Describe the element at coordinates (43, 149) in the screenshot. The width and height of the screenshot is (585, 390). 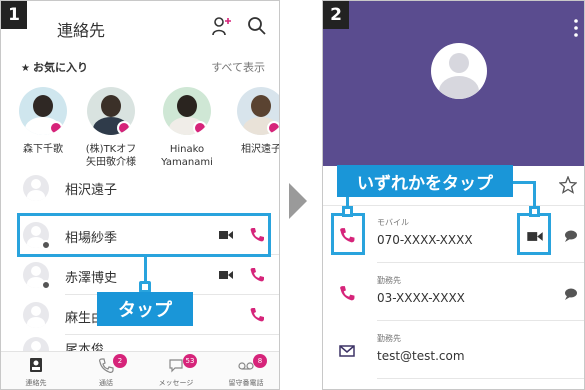
I see `favorite-name: 森下千歌` at that location.